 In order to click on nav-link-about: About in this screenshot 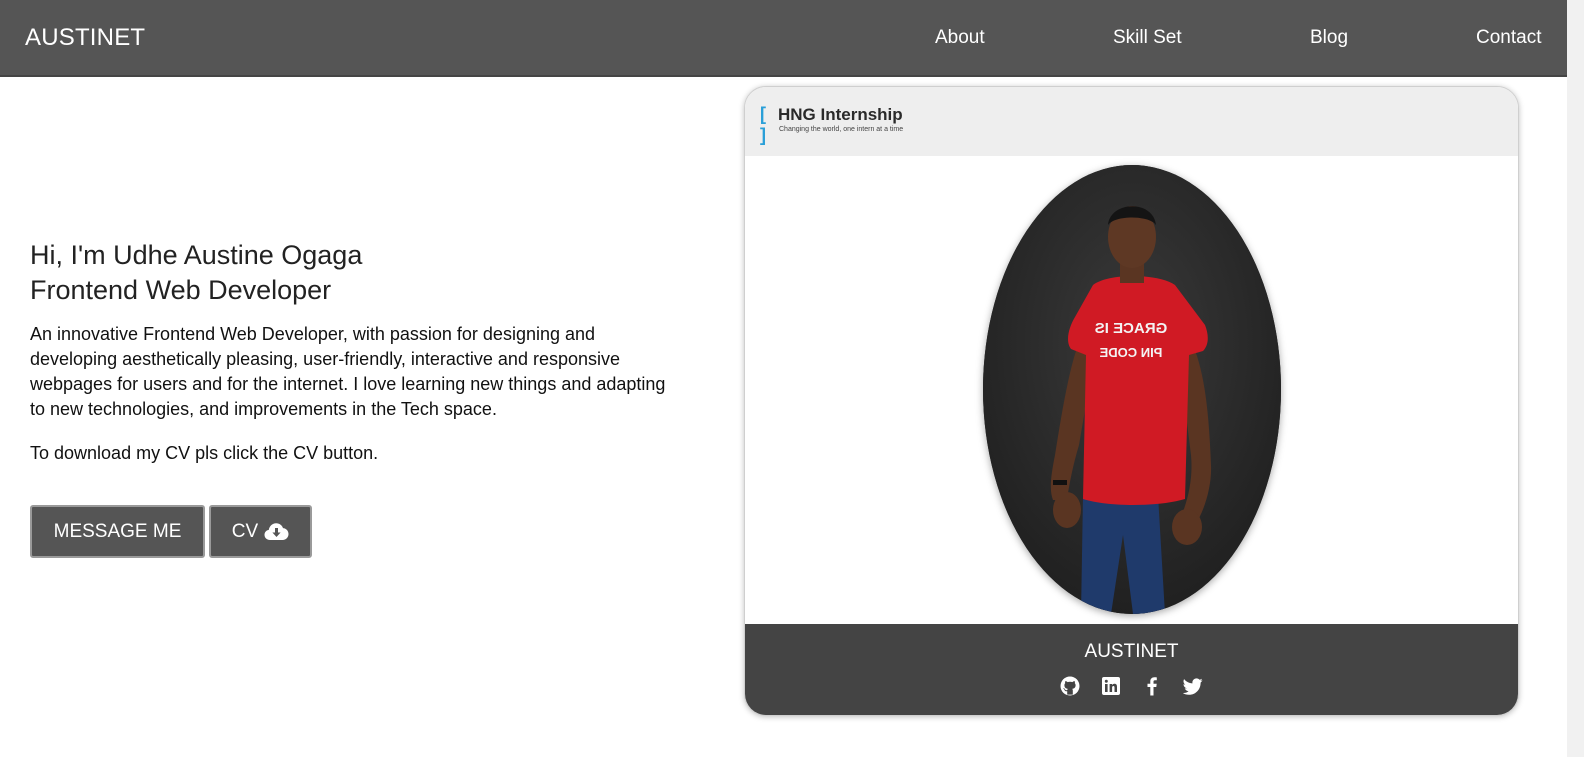, I will do `click(960, 38)`.